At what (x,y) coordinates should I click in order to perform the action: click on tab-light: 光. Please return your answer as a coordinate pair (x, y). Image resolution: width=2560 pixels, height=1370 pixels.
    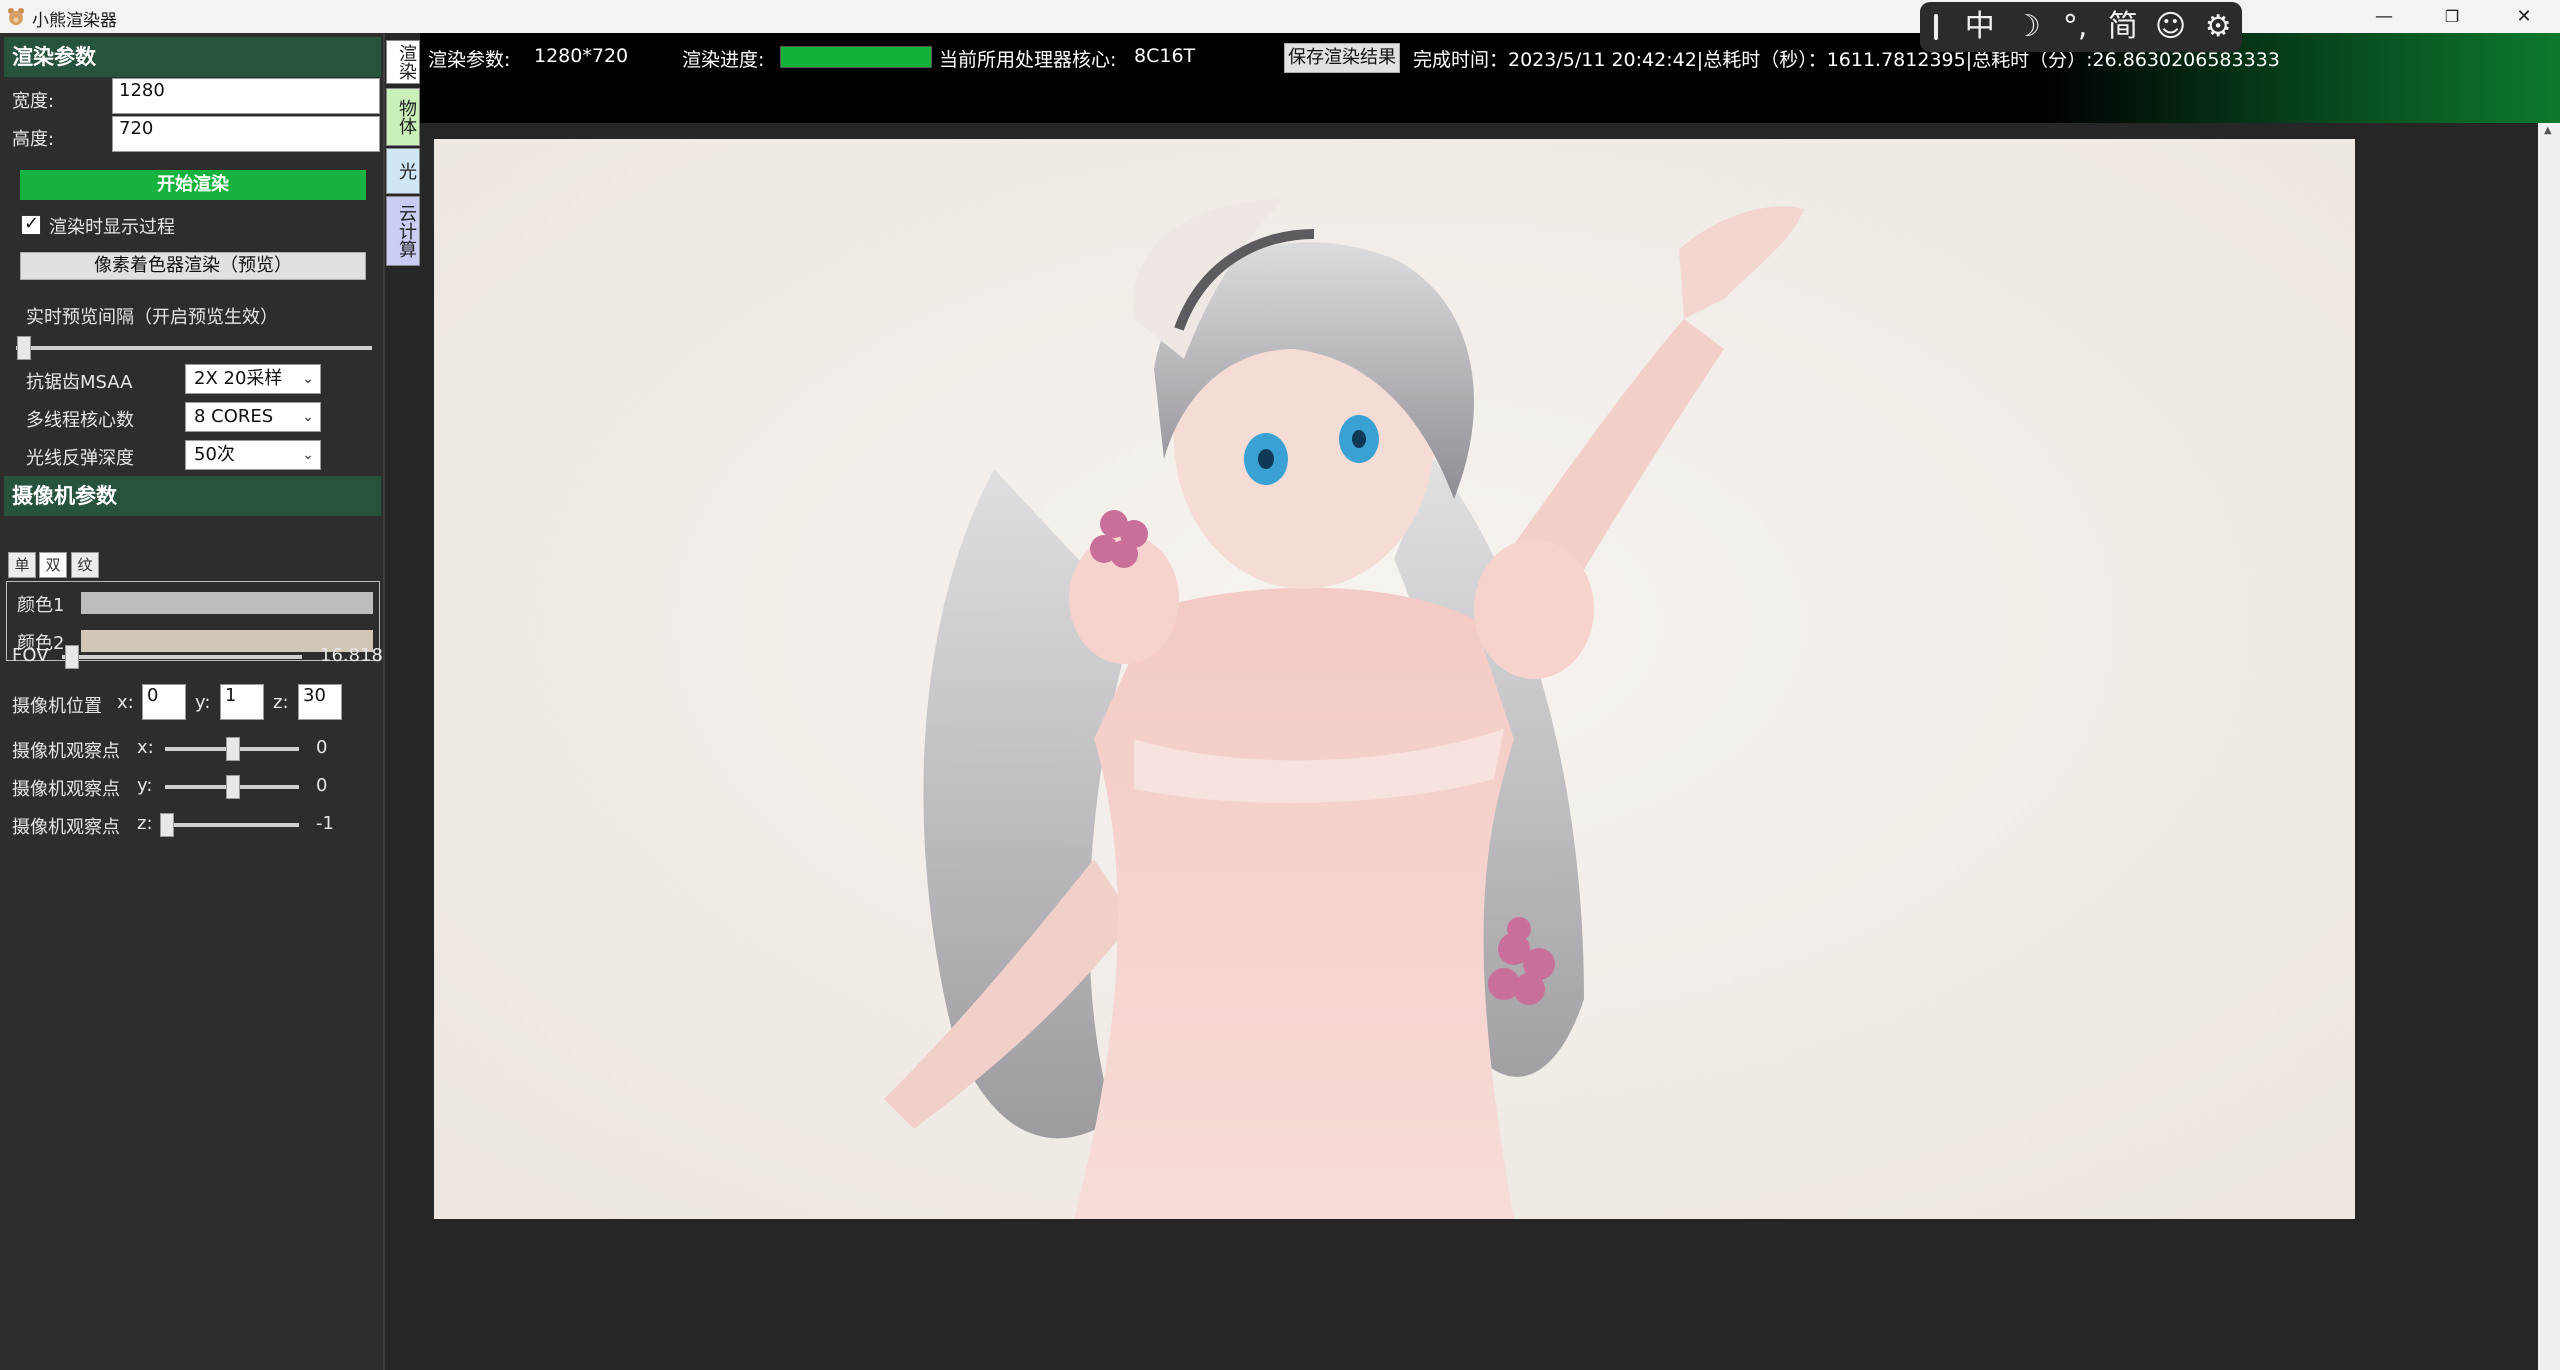
    Looking at the image, I should click on (403, 171).